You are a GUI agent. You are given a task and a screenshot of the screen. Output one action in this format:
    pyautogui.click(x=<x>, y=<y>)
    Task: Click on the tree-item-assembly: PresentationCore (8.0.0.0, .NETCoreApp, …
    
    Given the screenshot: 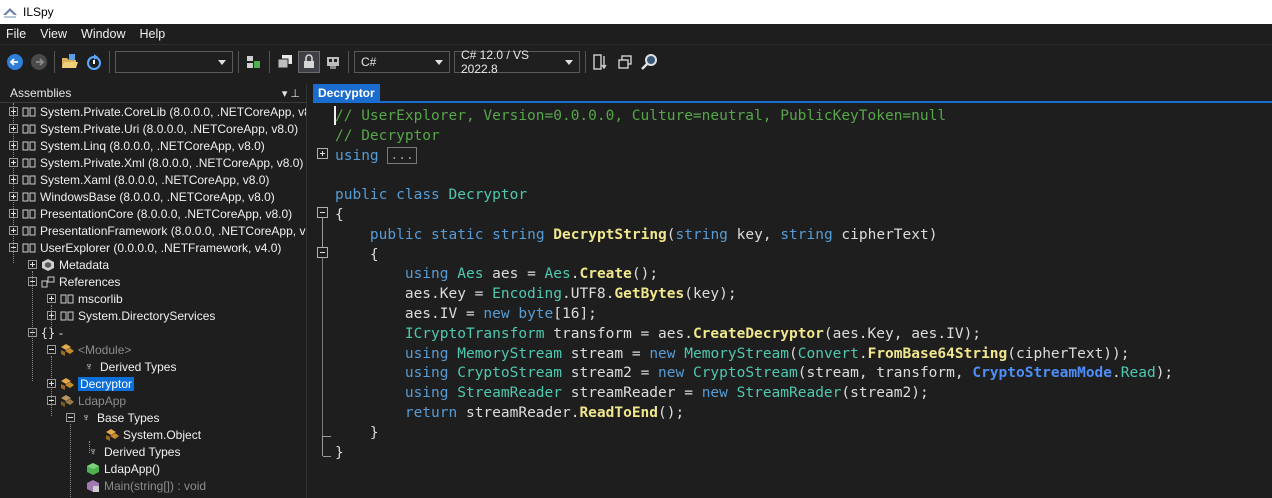 What is the action you would take?
    pyautogui.click(x=153, y=213)
    